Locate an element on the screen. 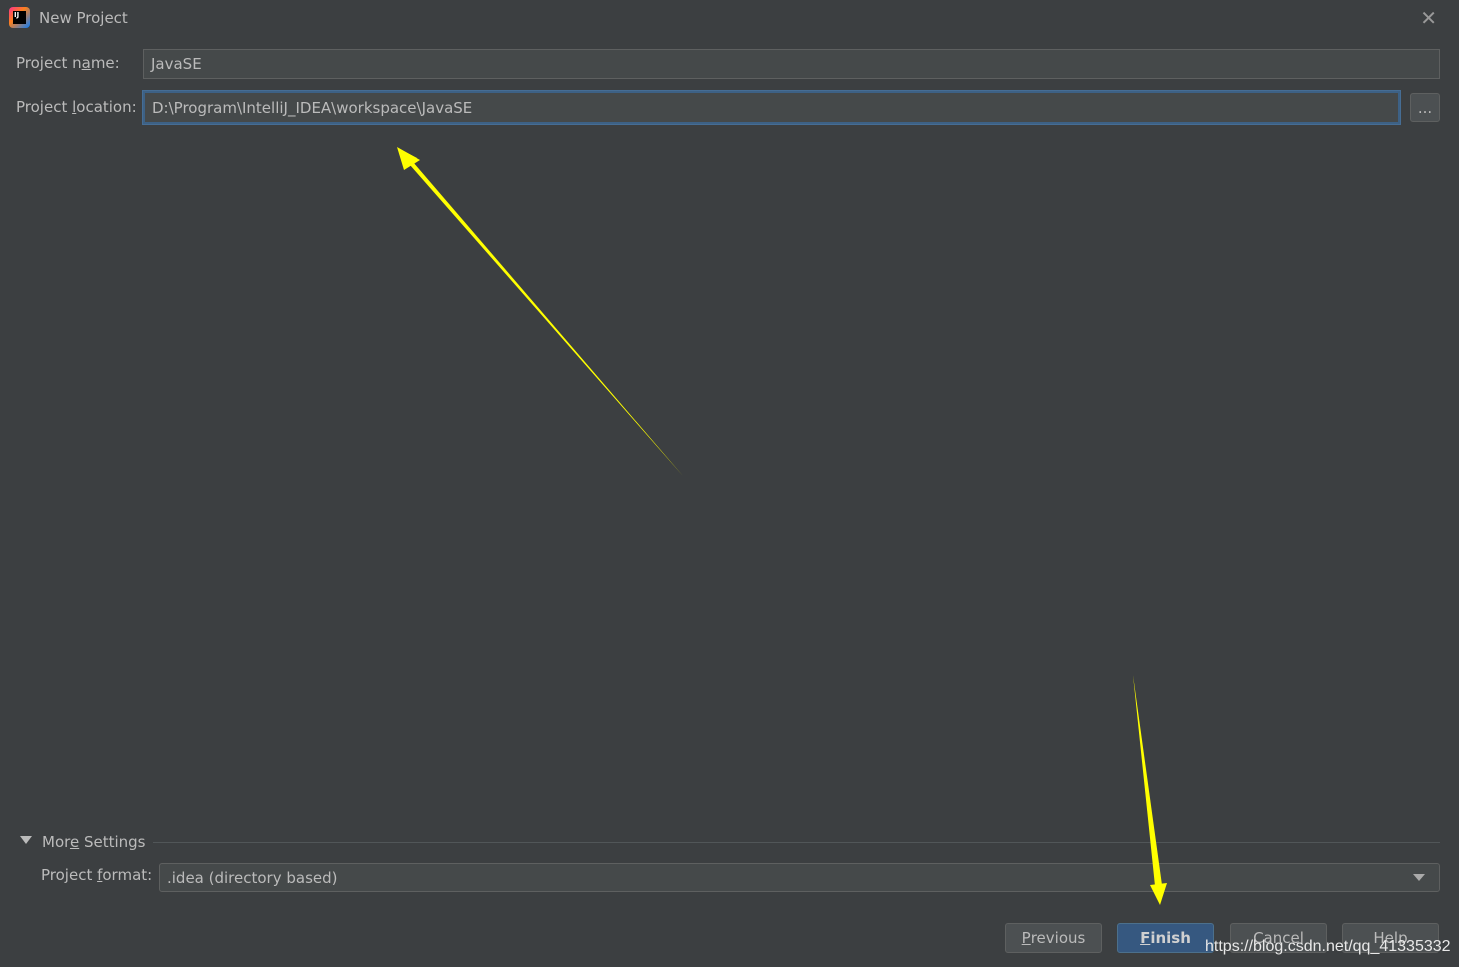 Image resolution: width=1459 pixels, height=967 pixels. arrow-to-finish is located at coordinates (1147, 780).